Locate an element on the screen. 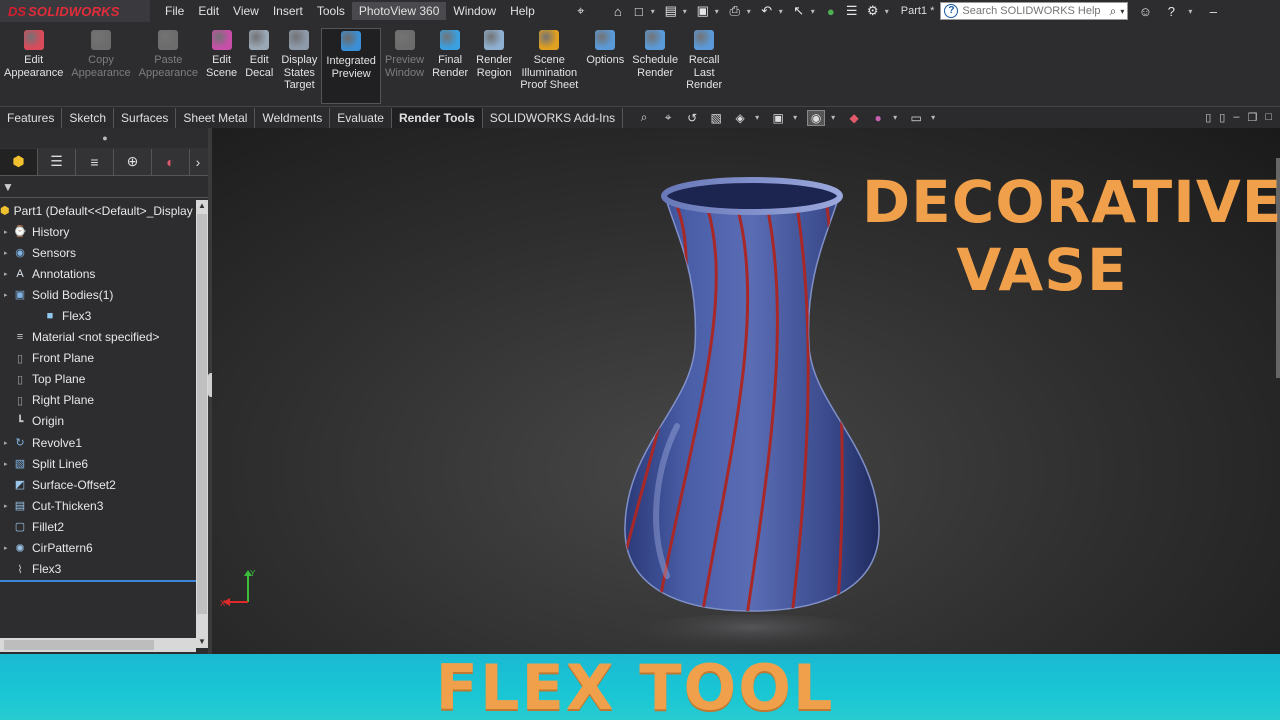 Image resolution: width=1280 pixels, height=720 pixels. maximize-viewport-icon: □ is located at coordinates (1268, 117).